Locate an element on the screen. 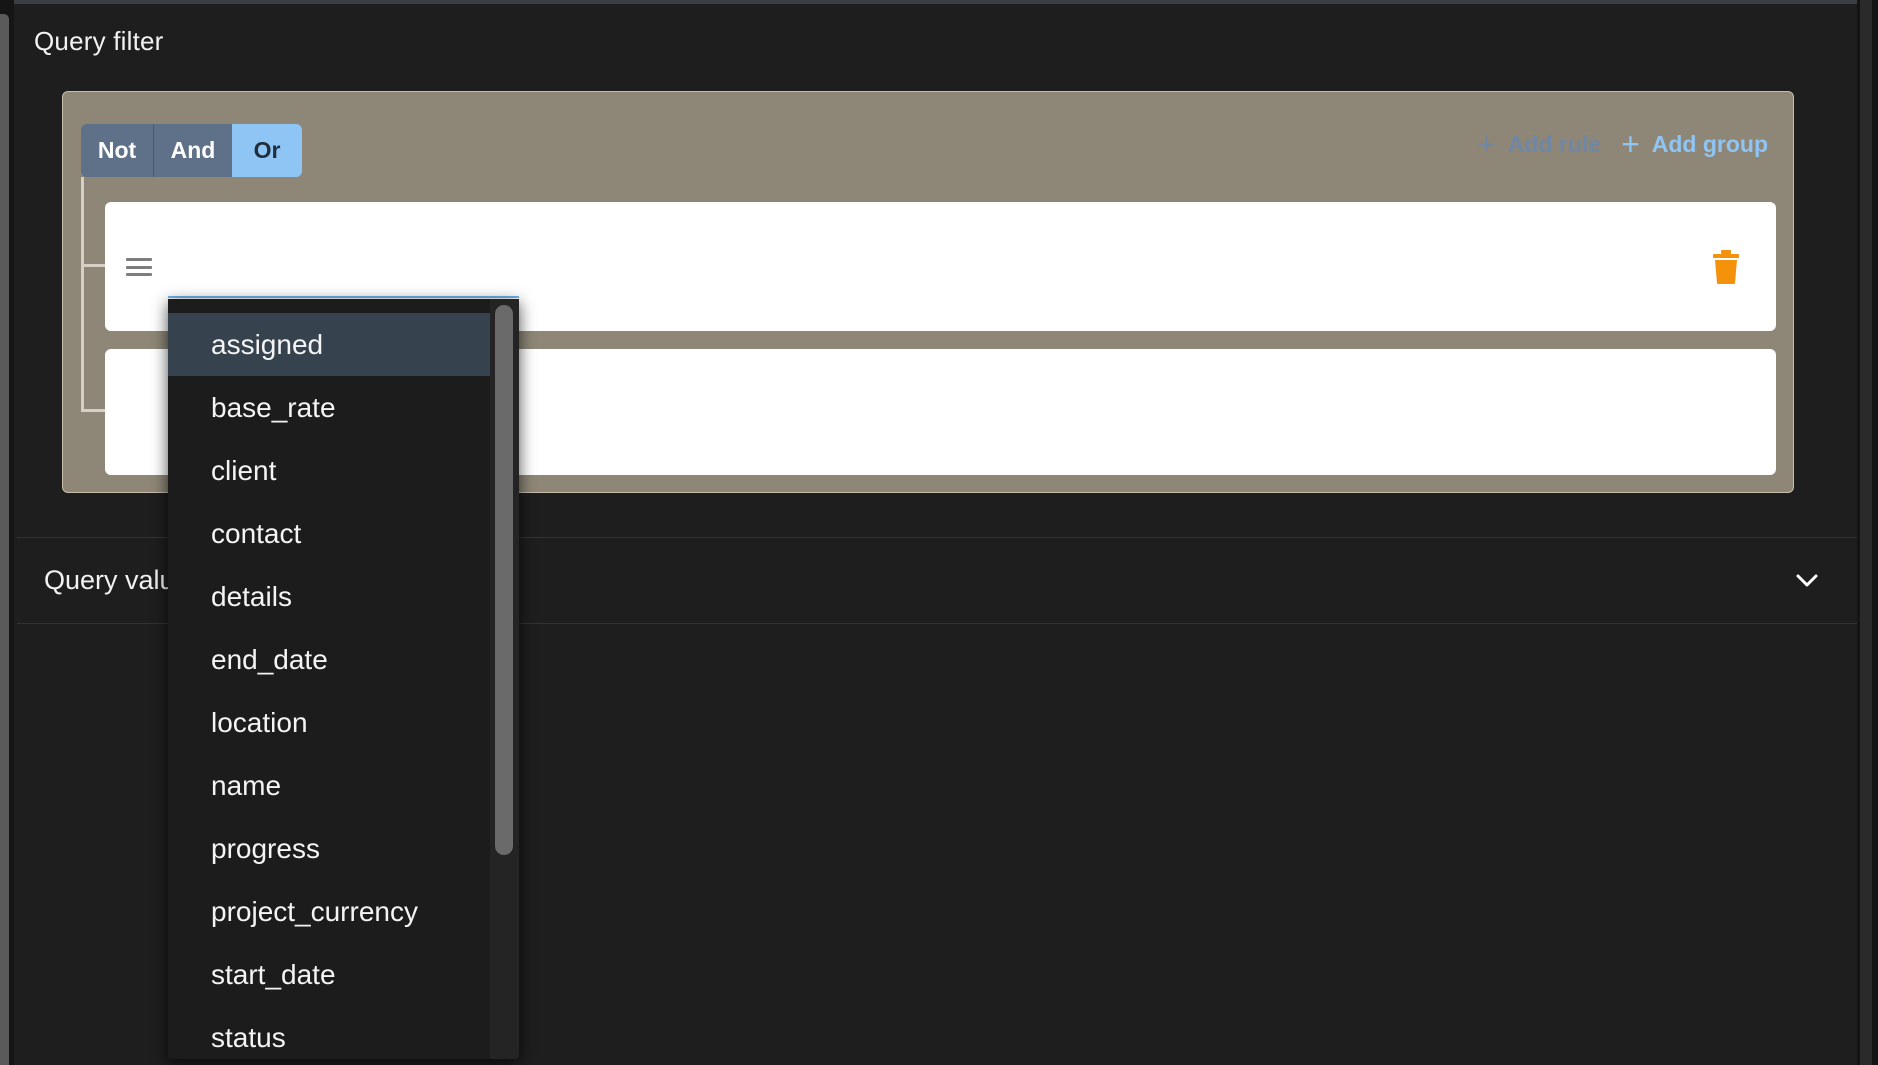  add-rule-label: Add rule is located at coordinates (1554, 143).